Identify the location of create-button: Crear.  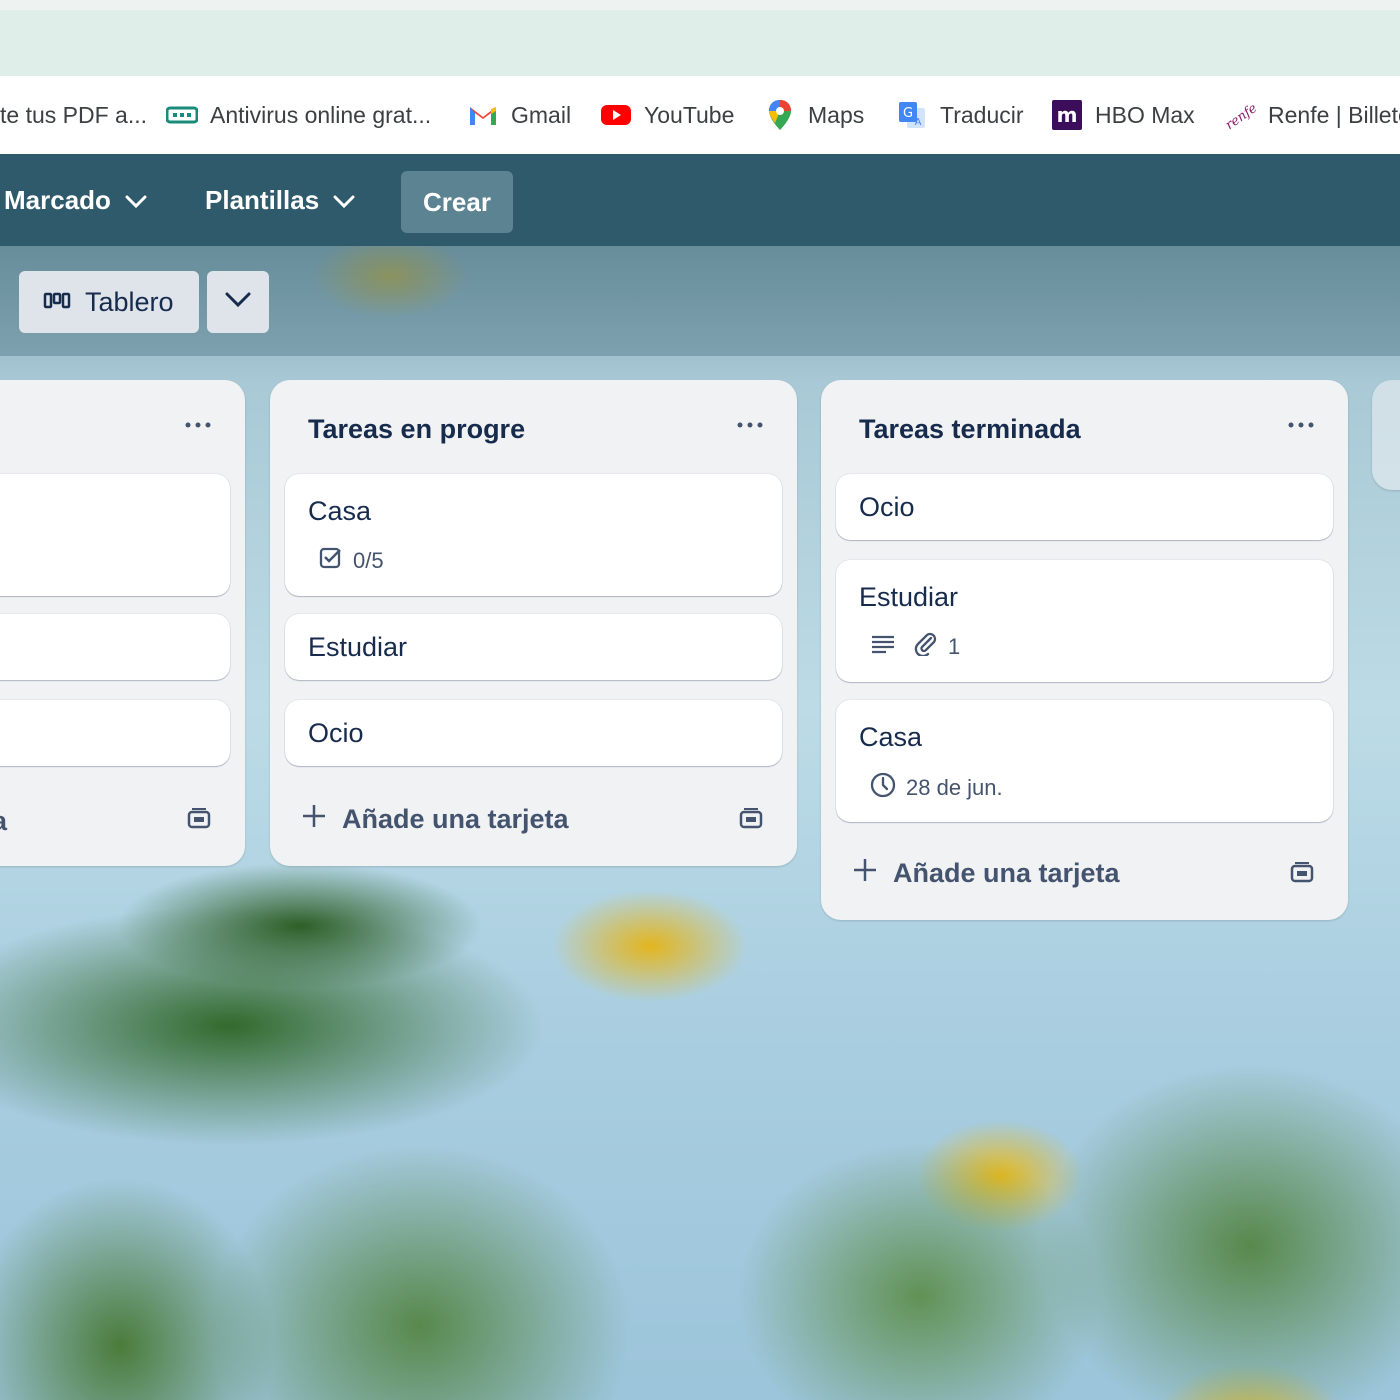
(457, 202).